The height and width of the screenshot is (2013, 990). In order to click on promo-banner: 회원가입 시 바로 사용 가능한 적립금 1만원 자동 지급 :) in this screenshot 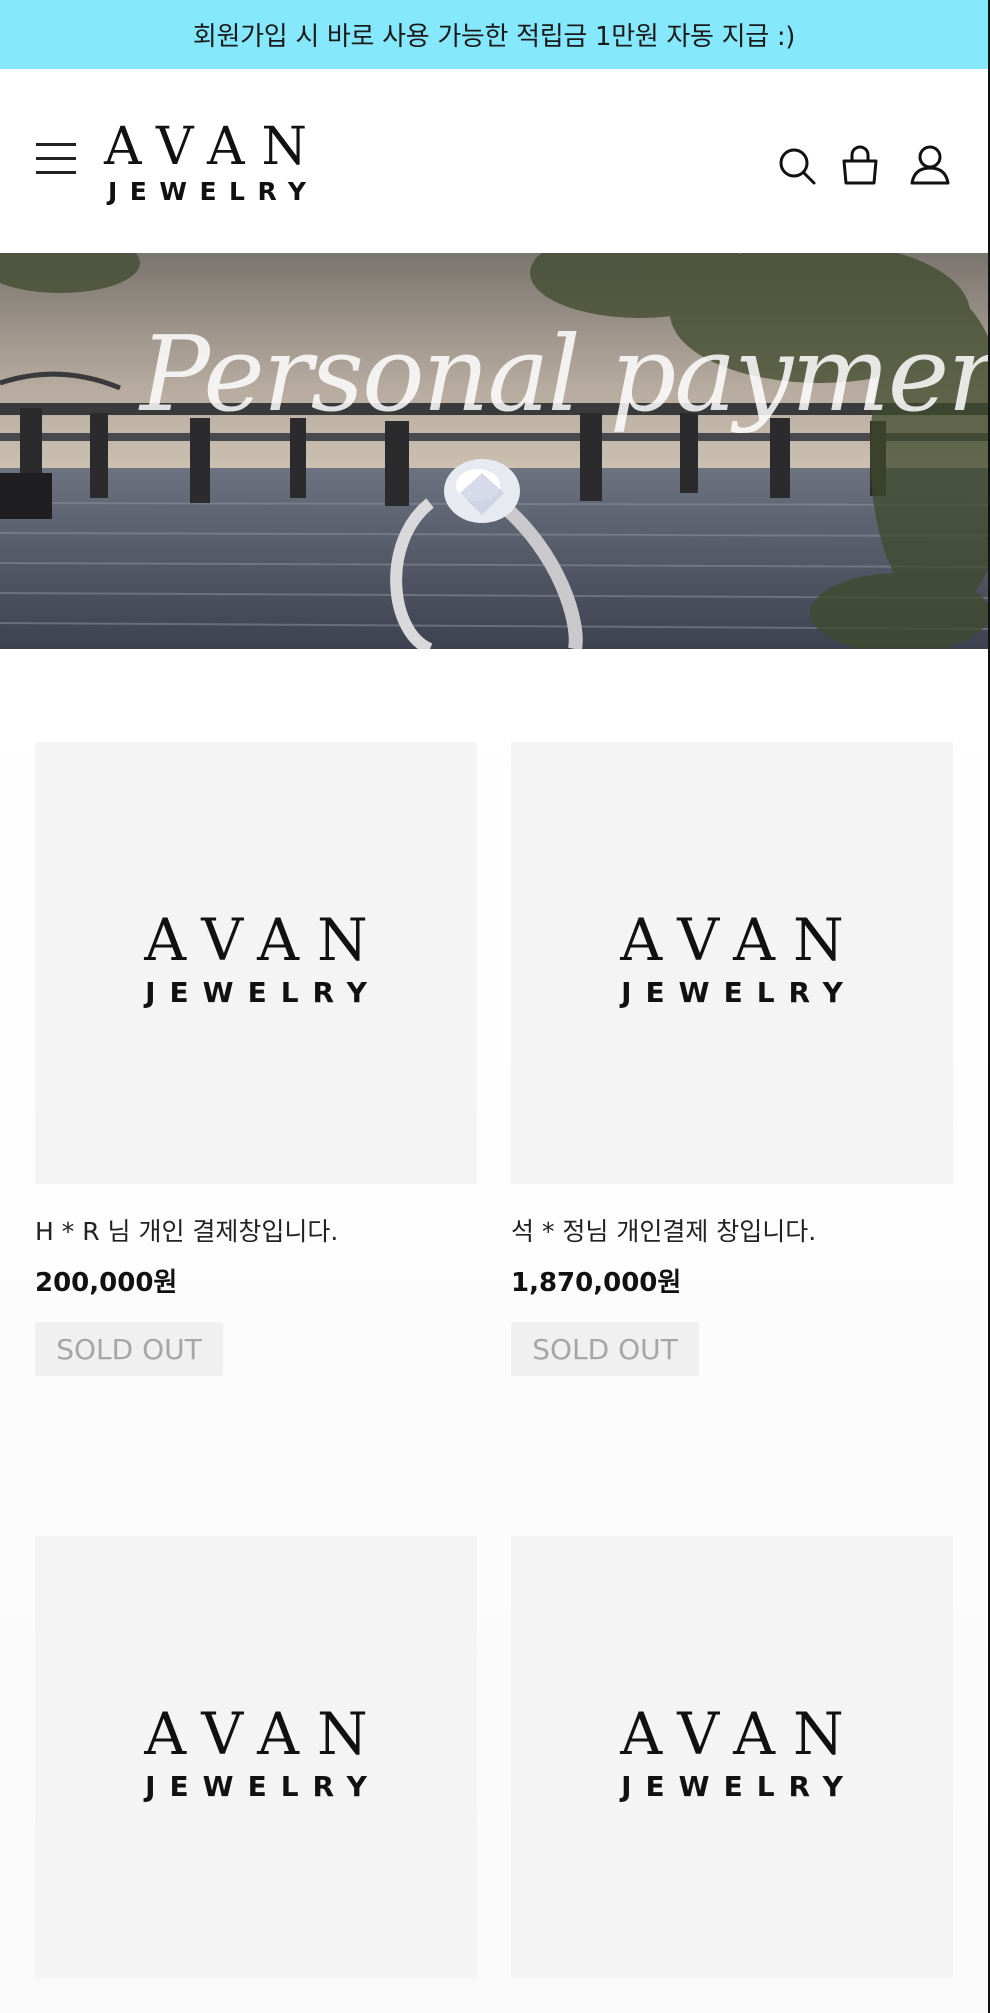, I will do `click(494, 34)`.